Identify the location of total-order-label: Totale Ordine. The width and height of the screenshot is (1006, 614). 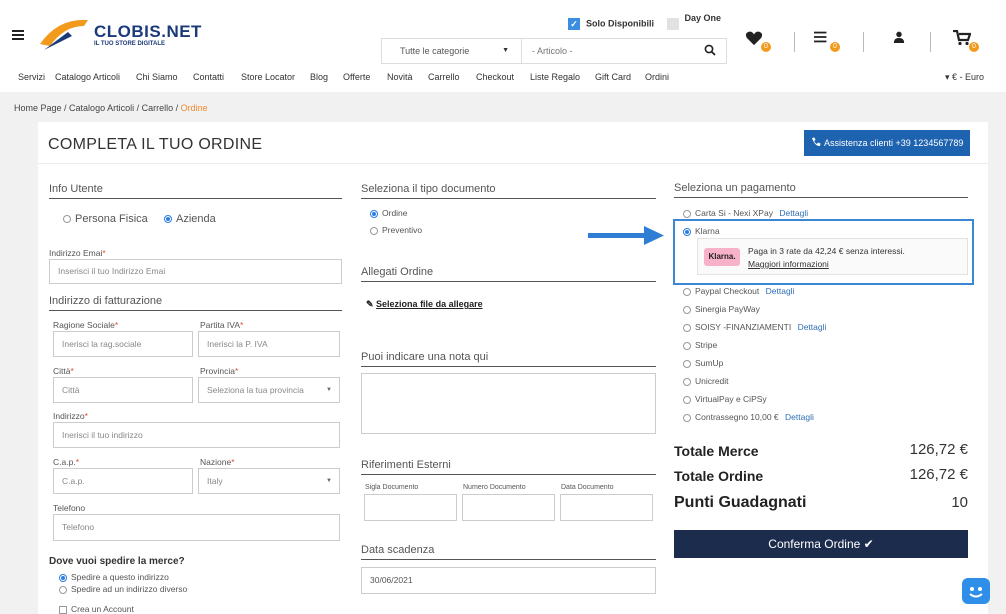
(719, 476).